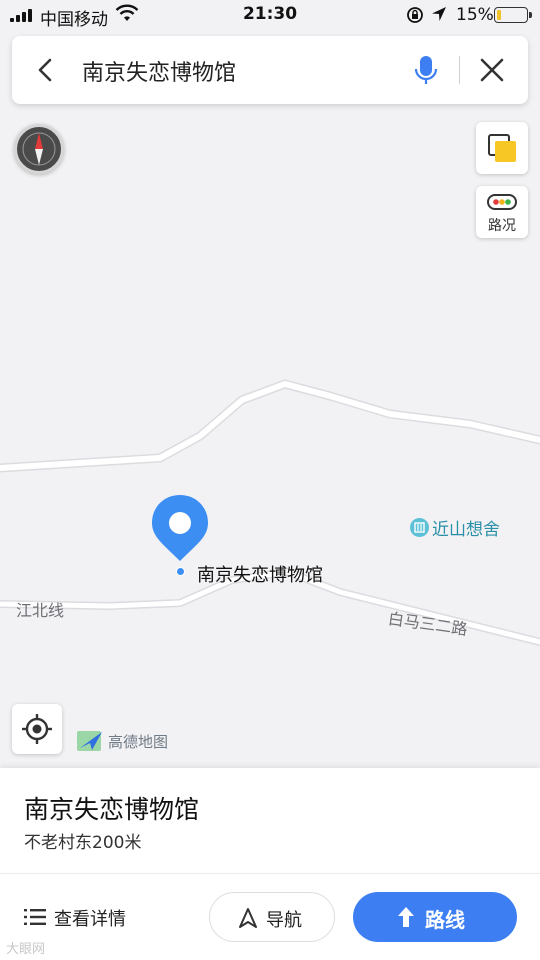 Image resolution: width=540 pixels, height=960 pixels. Describe the element at coordinates (46, 70) in the screenshot. I see `chevron-left-icon` at that location.